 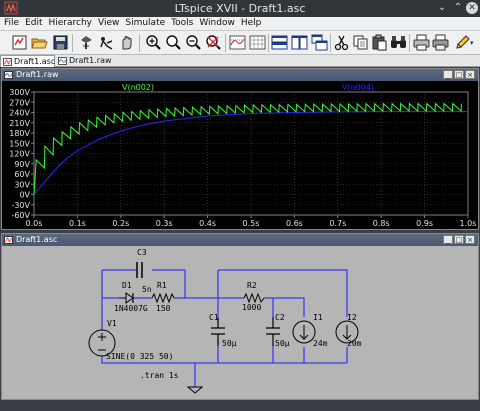 What do you see at coordinates (223, 330) in the screenshot?
I see `capacitor-c1: C1 50µ` at bounding box center [223, 330].